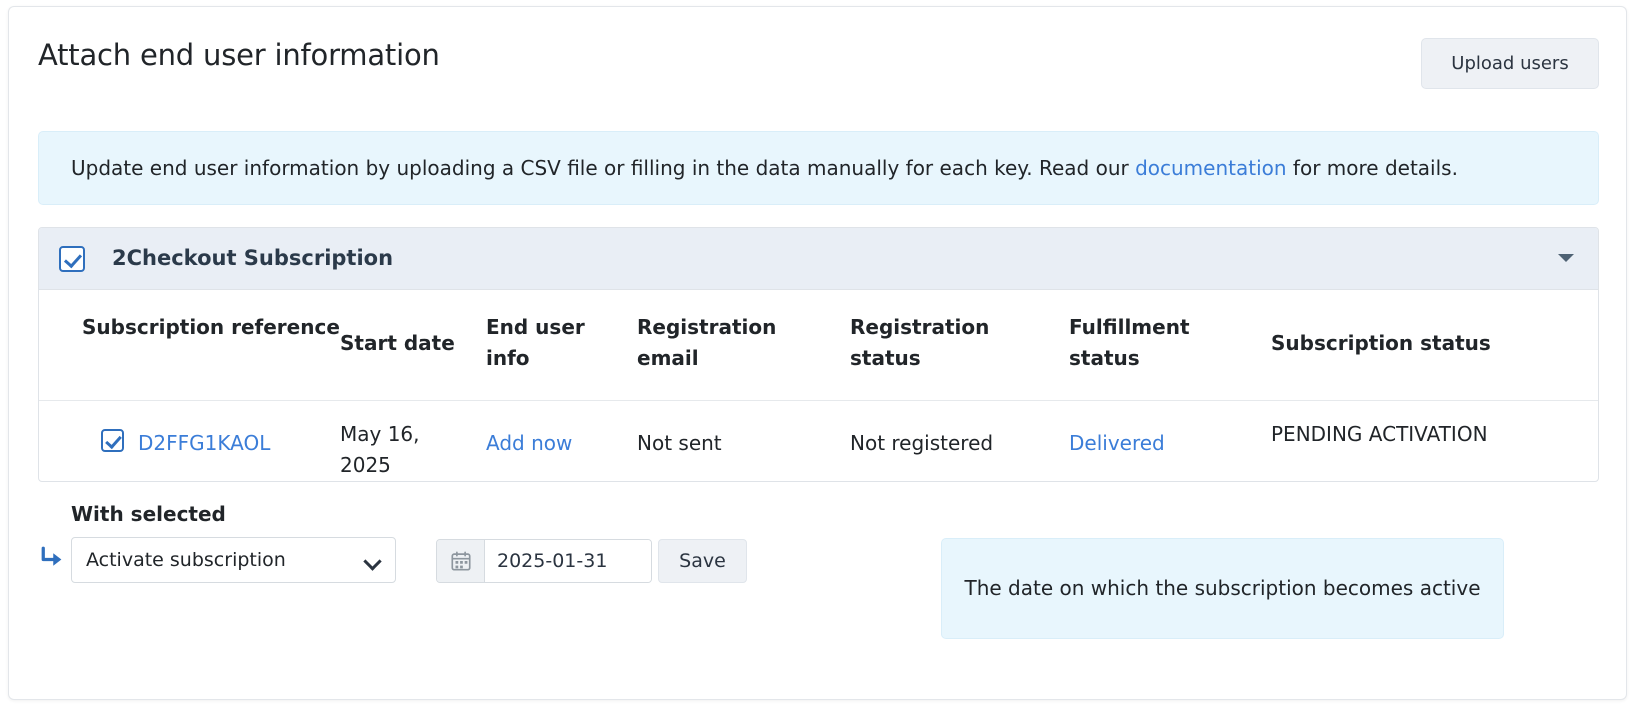 The image size is (1635, 709). What do you see at coordinates (702, 561) in the screenshot?
I see `save-button: Save` at bounding box center [702, 561].